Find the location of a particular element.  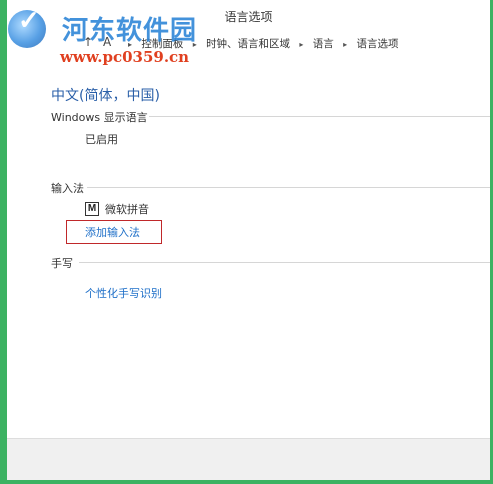

watermark-site-name: 河东软件园 is located at coordinates (130, 31).